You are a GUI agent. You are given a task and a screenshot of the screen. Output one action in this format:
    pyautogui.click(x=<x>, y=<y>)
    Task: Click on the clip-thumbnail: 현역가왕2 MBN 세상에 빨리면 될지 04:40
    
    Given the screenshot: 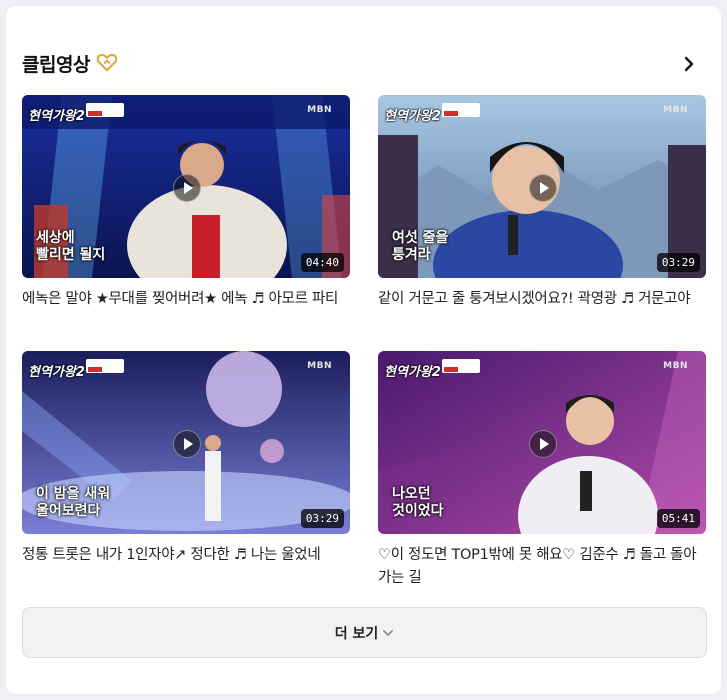 What is the action you would take?
    pyautogui.click(x=186, y=186)
    